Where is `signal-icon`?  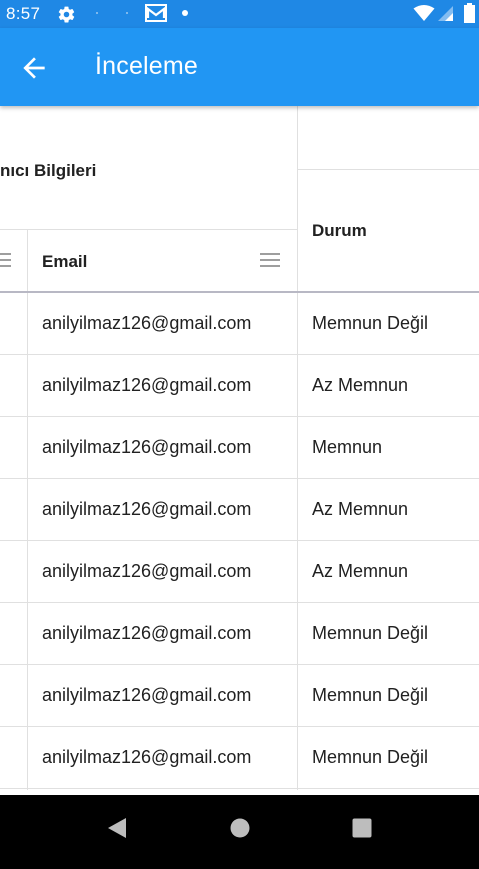 signal-icon is located at coordinates (445, 13).